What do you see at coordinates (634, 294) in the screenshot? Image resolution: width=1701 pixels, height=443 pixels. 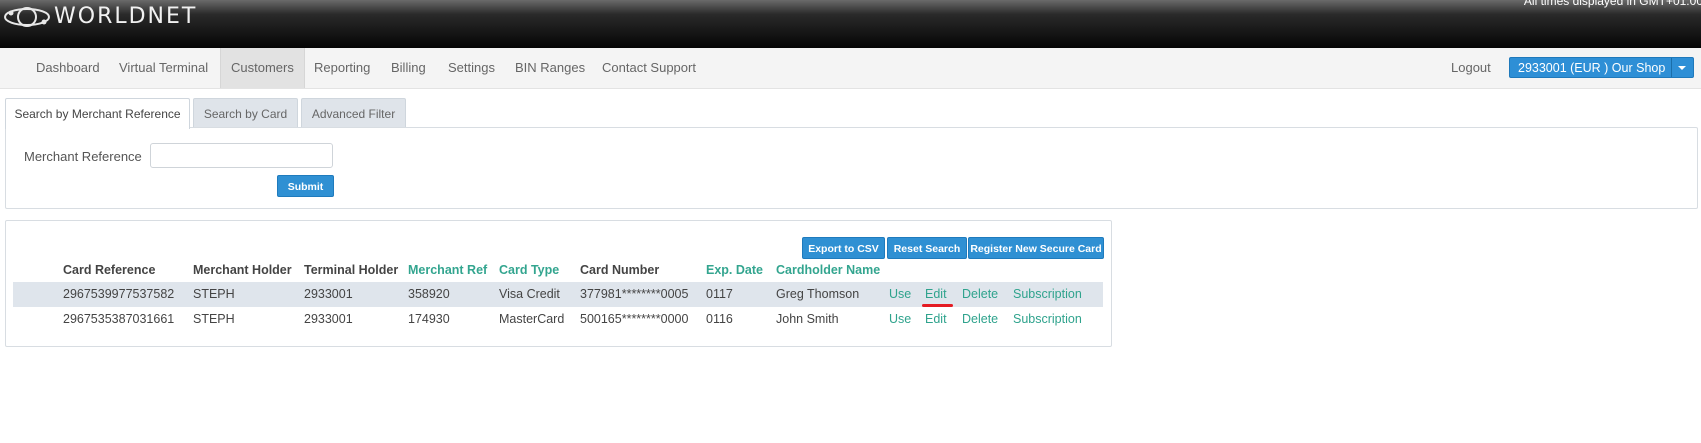 I see `cell-card-number: 377981********0005` at bounding box center [634, 294].